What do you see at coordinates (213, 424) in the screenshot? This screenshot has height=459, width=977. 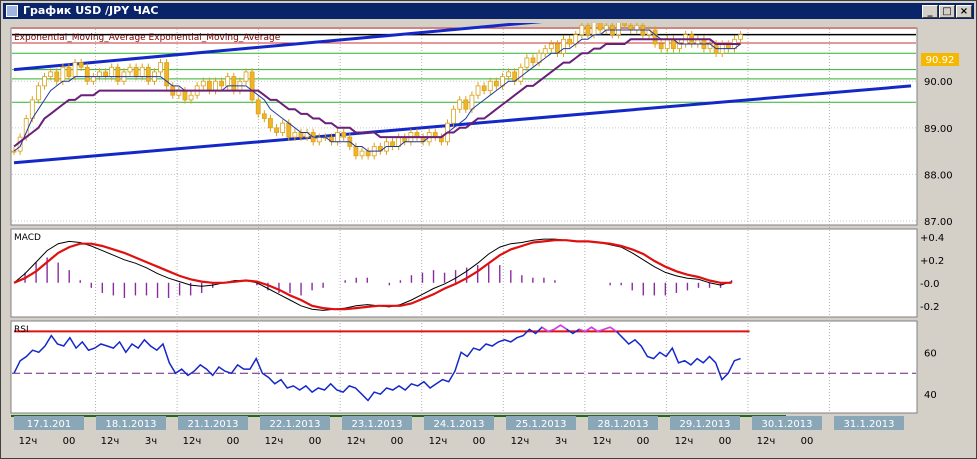 I see `date-label: 21.1.2013` at bounding box center [213, 424].